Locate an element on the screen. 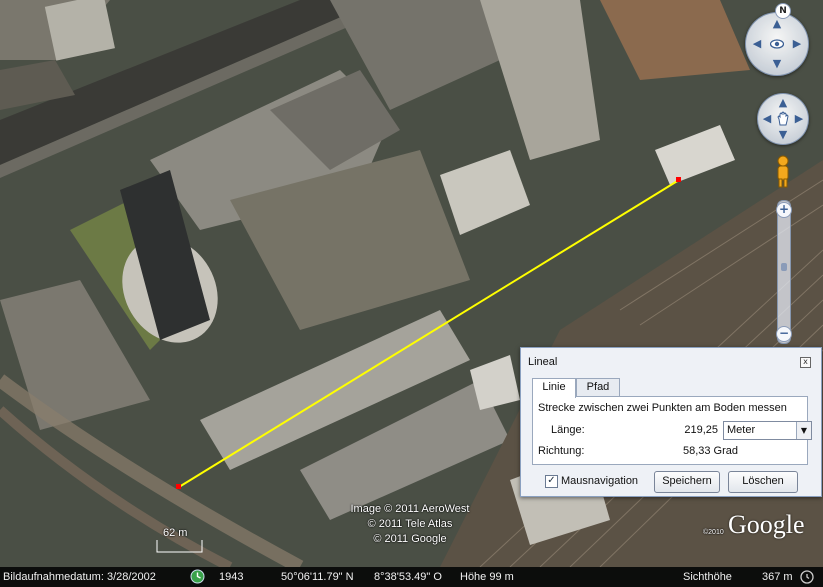 The image size is (823, 587). longitude-readout: 8°38'53.49" O is located at coordinates (408, 577).